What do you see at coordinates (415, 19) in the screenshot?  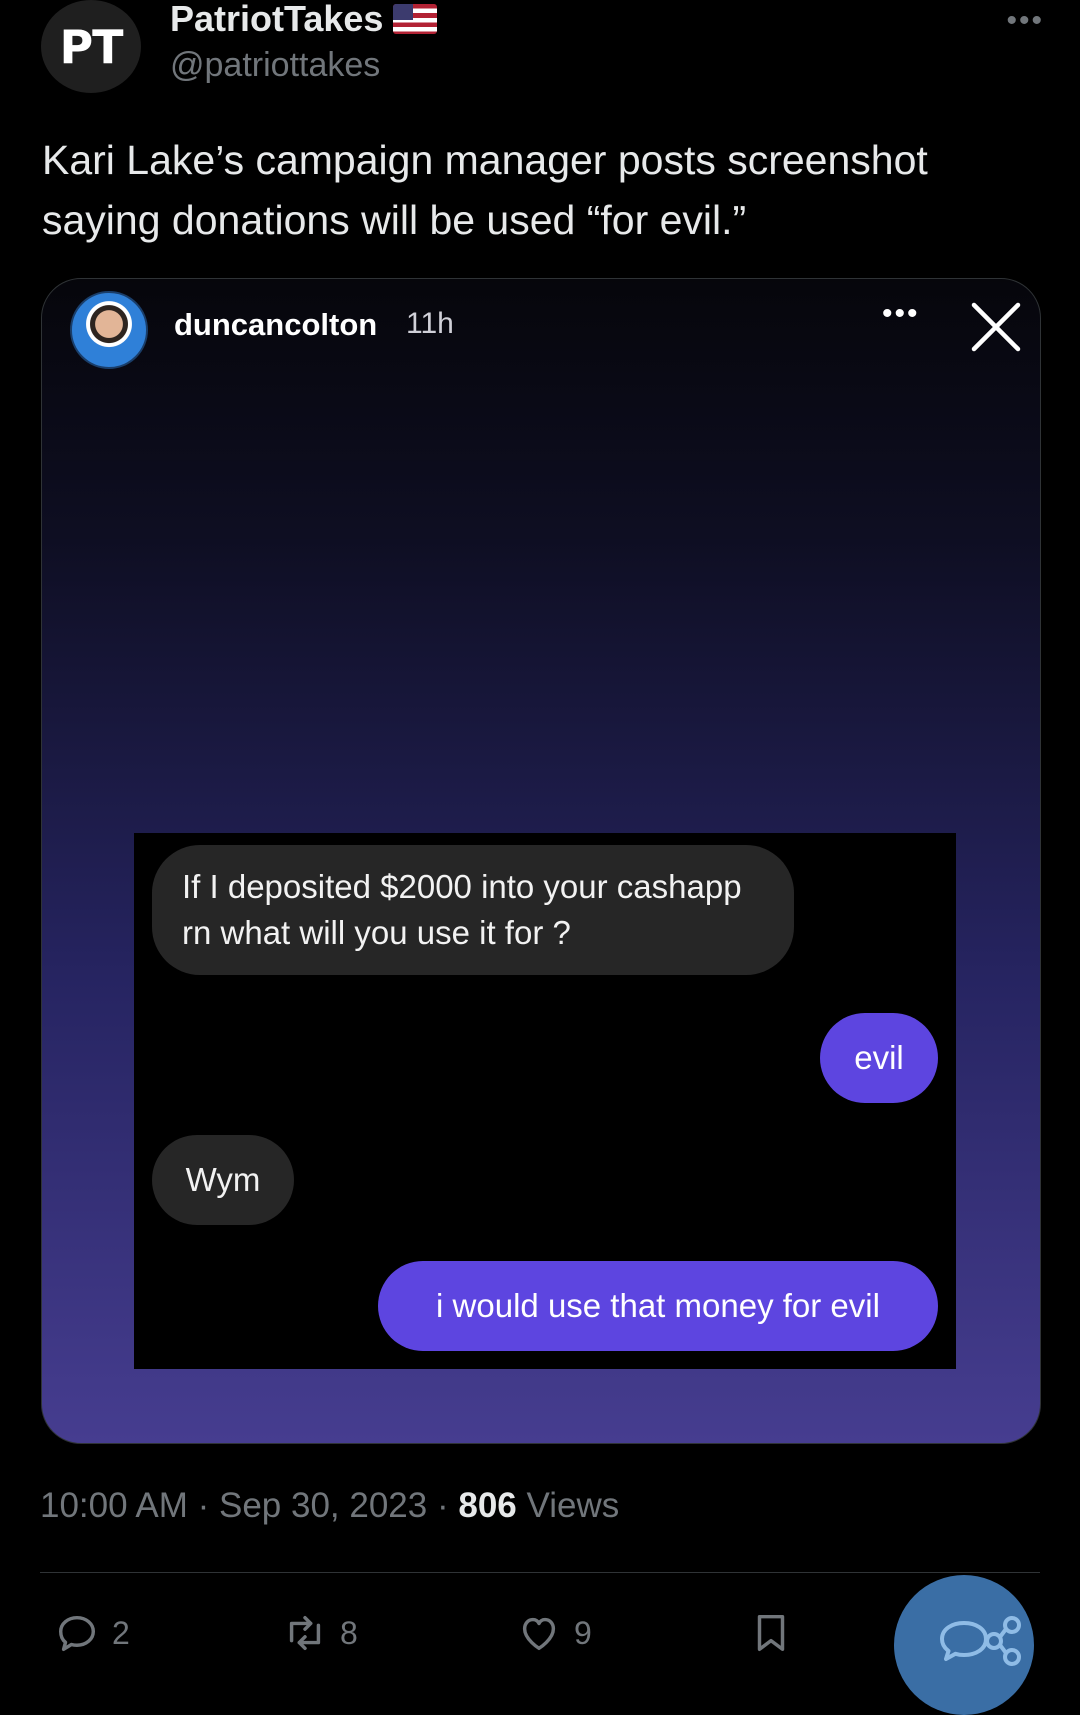 I see `flag-icon` at bounding box center [415, 19].